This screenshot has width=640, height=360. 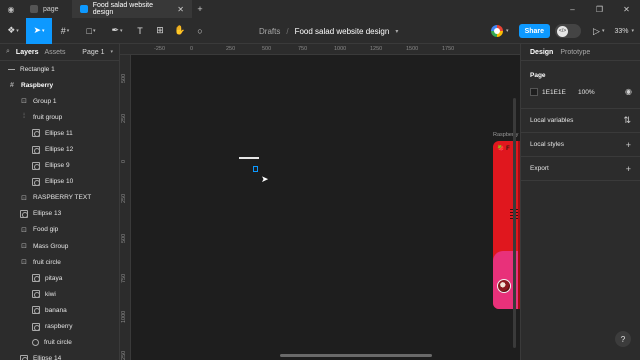 I want to click on layer-row: raspberry, so click(x=59, y=327).